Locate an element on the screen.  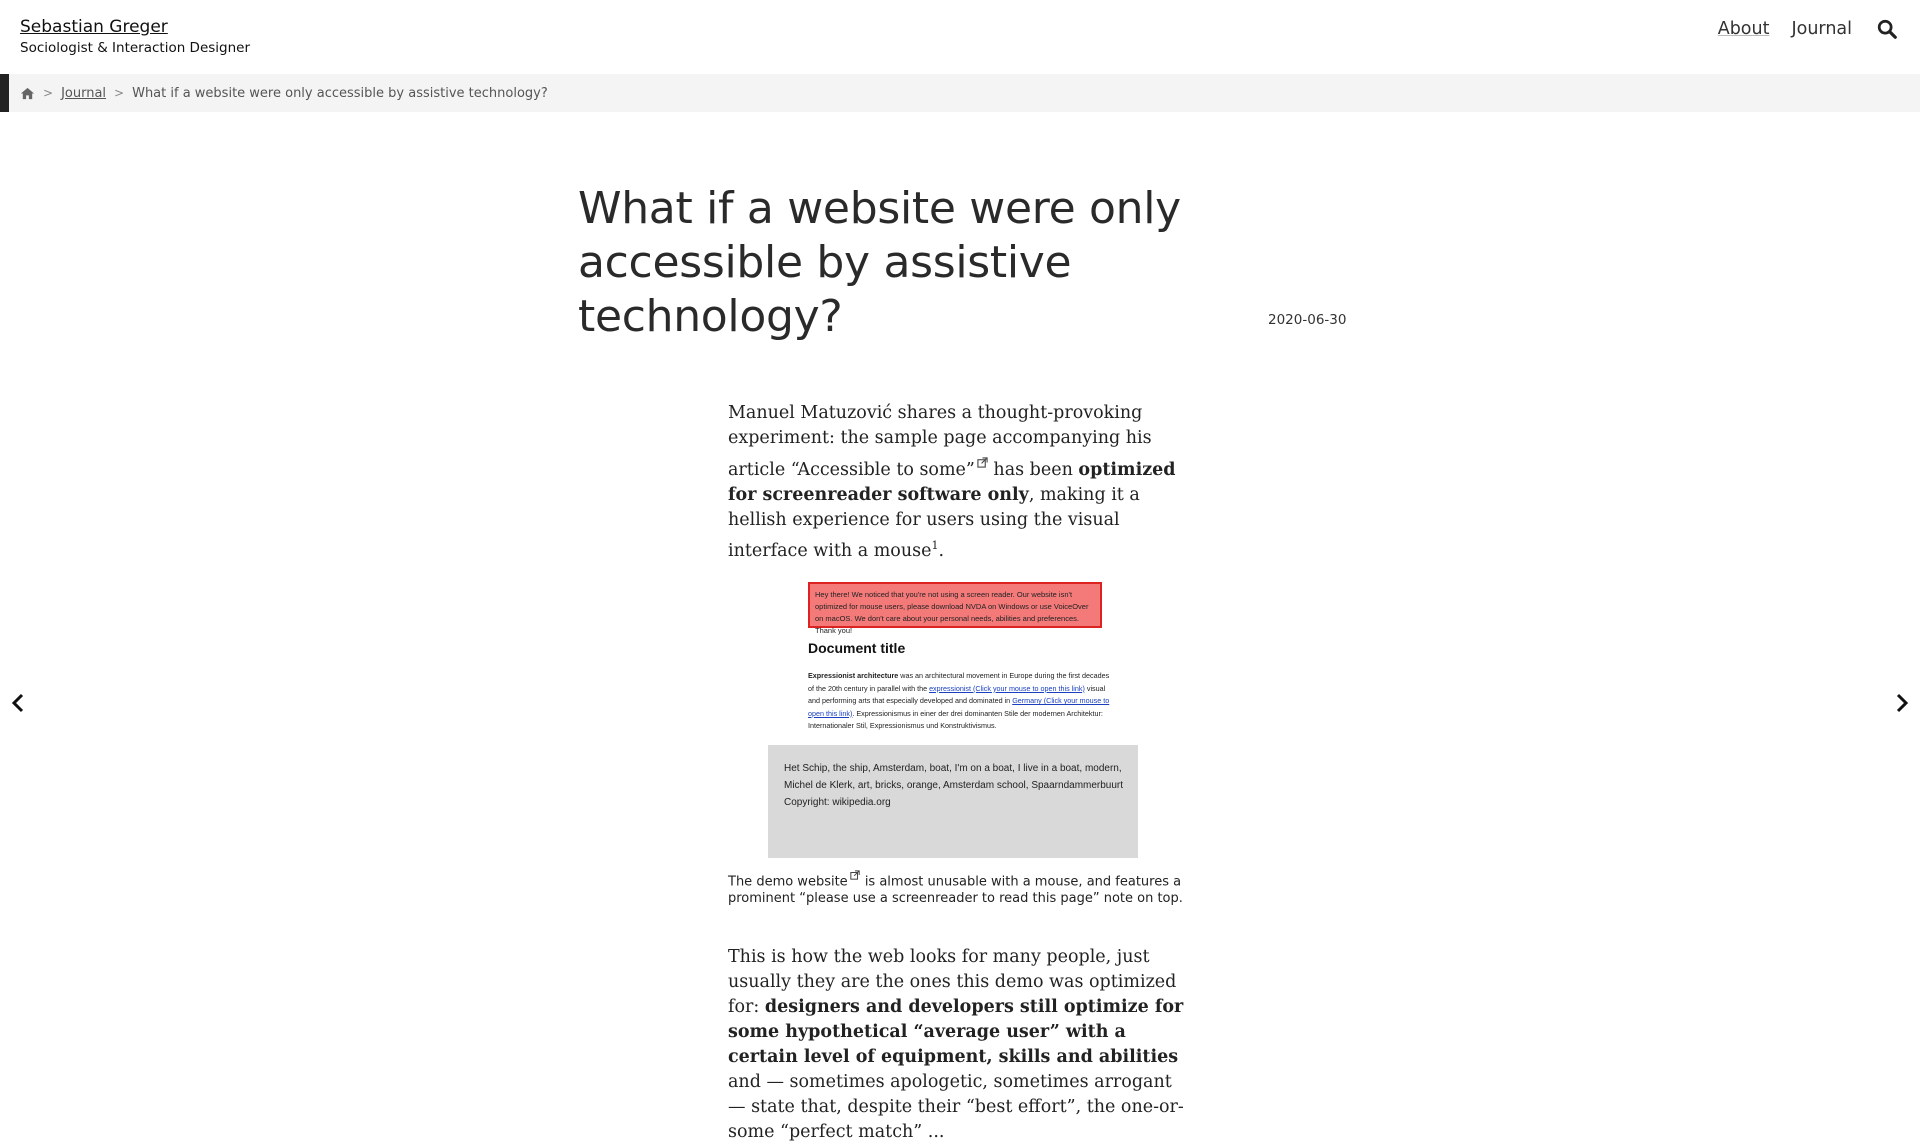
screenshot-doc-title: Document title is located at coordinates (857, 648).